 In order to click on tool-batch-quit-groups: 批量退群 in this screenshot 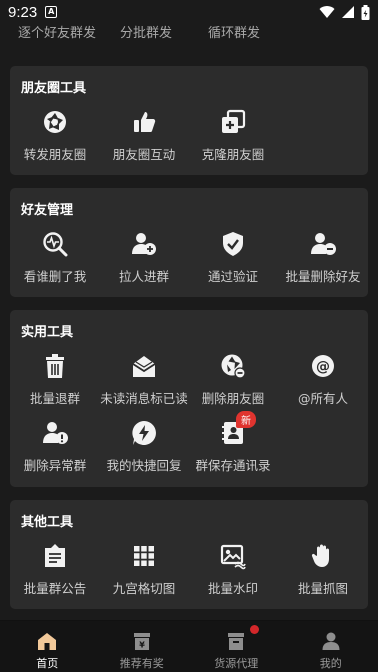, I will do `click(55, 379)`.